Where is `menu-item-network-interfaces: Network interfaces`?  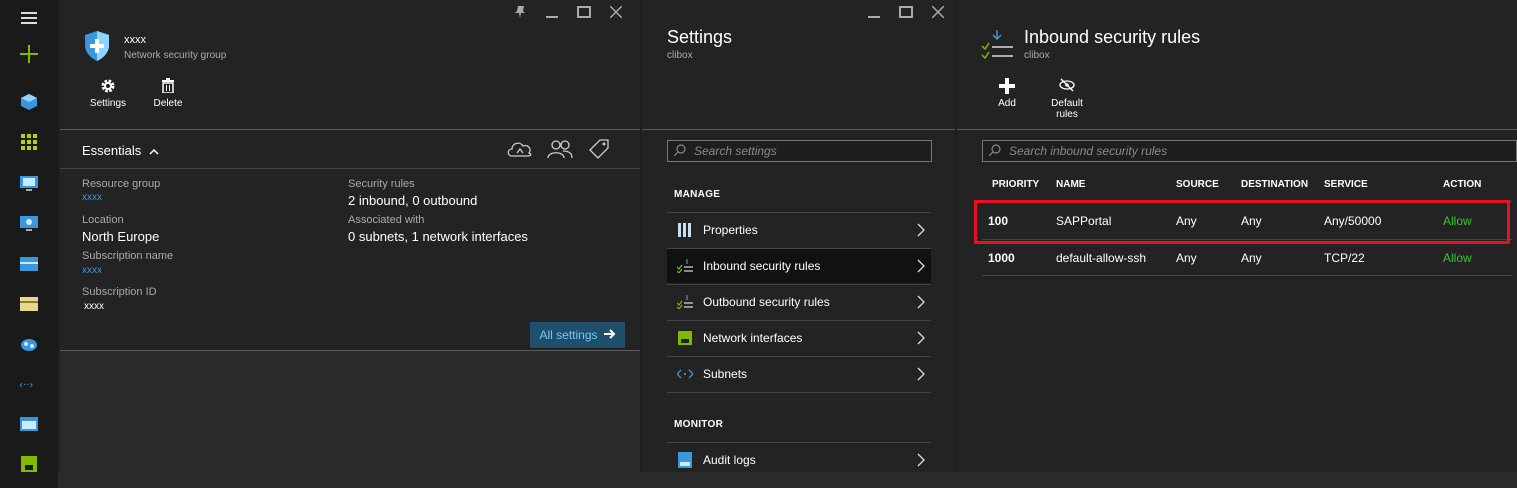
menu-item-network-interfaces: Network interfaces is located at coordinates (799, 337).